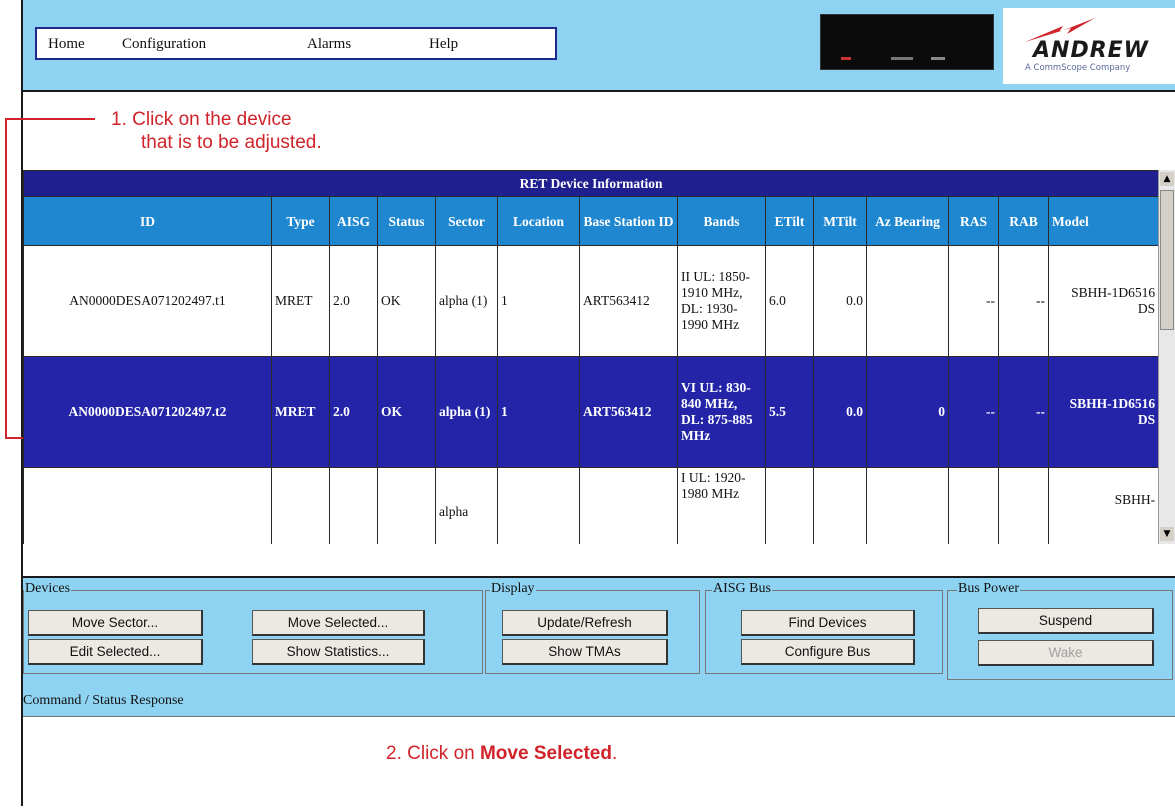 This screenshot has width=1175, height=809. Describe the element at coordinates (329, 44) in the screenshot. I see `menu-alarms: Alarms` at that location.